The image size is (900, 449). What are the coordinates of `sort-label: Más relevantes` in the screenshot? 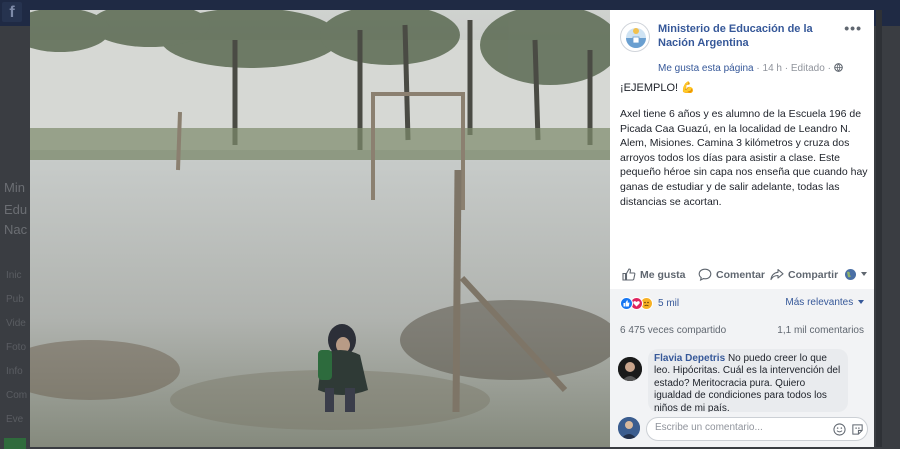 It's located at (819, 302).